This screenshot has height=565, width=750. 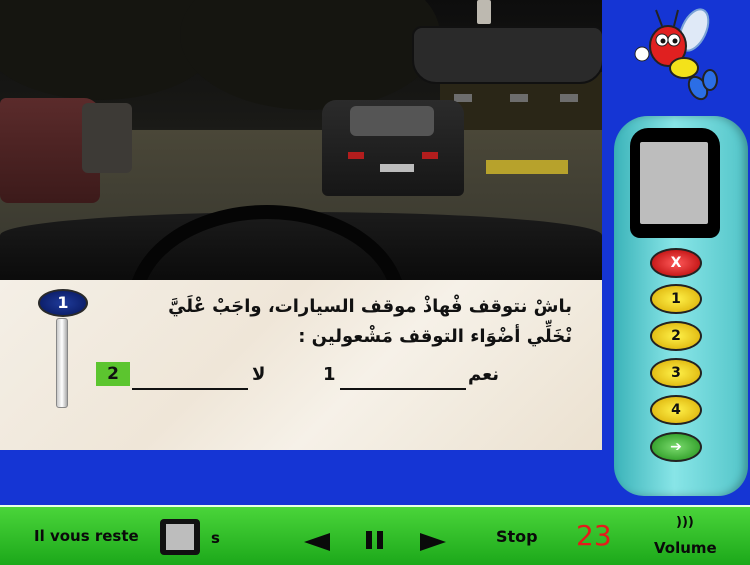 What do you see at coordinates (107, 138) in the screenshot?
I see `parked-car` at bounding box center [107, 138].